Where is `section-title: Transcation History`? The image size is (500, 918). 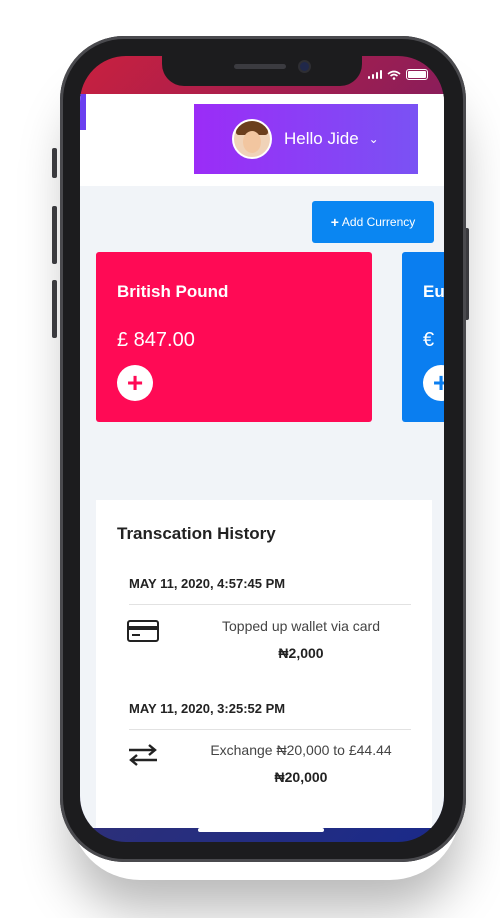 section-title: Transcation History is located at coordinates (196, 533).